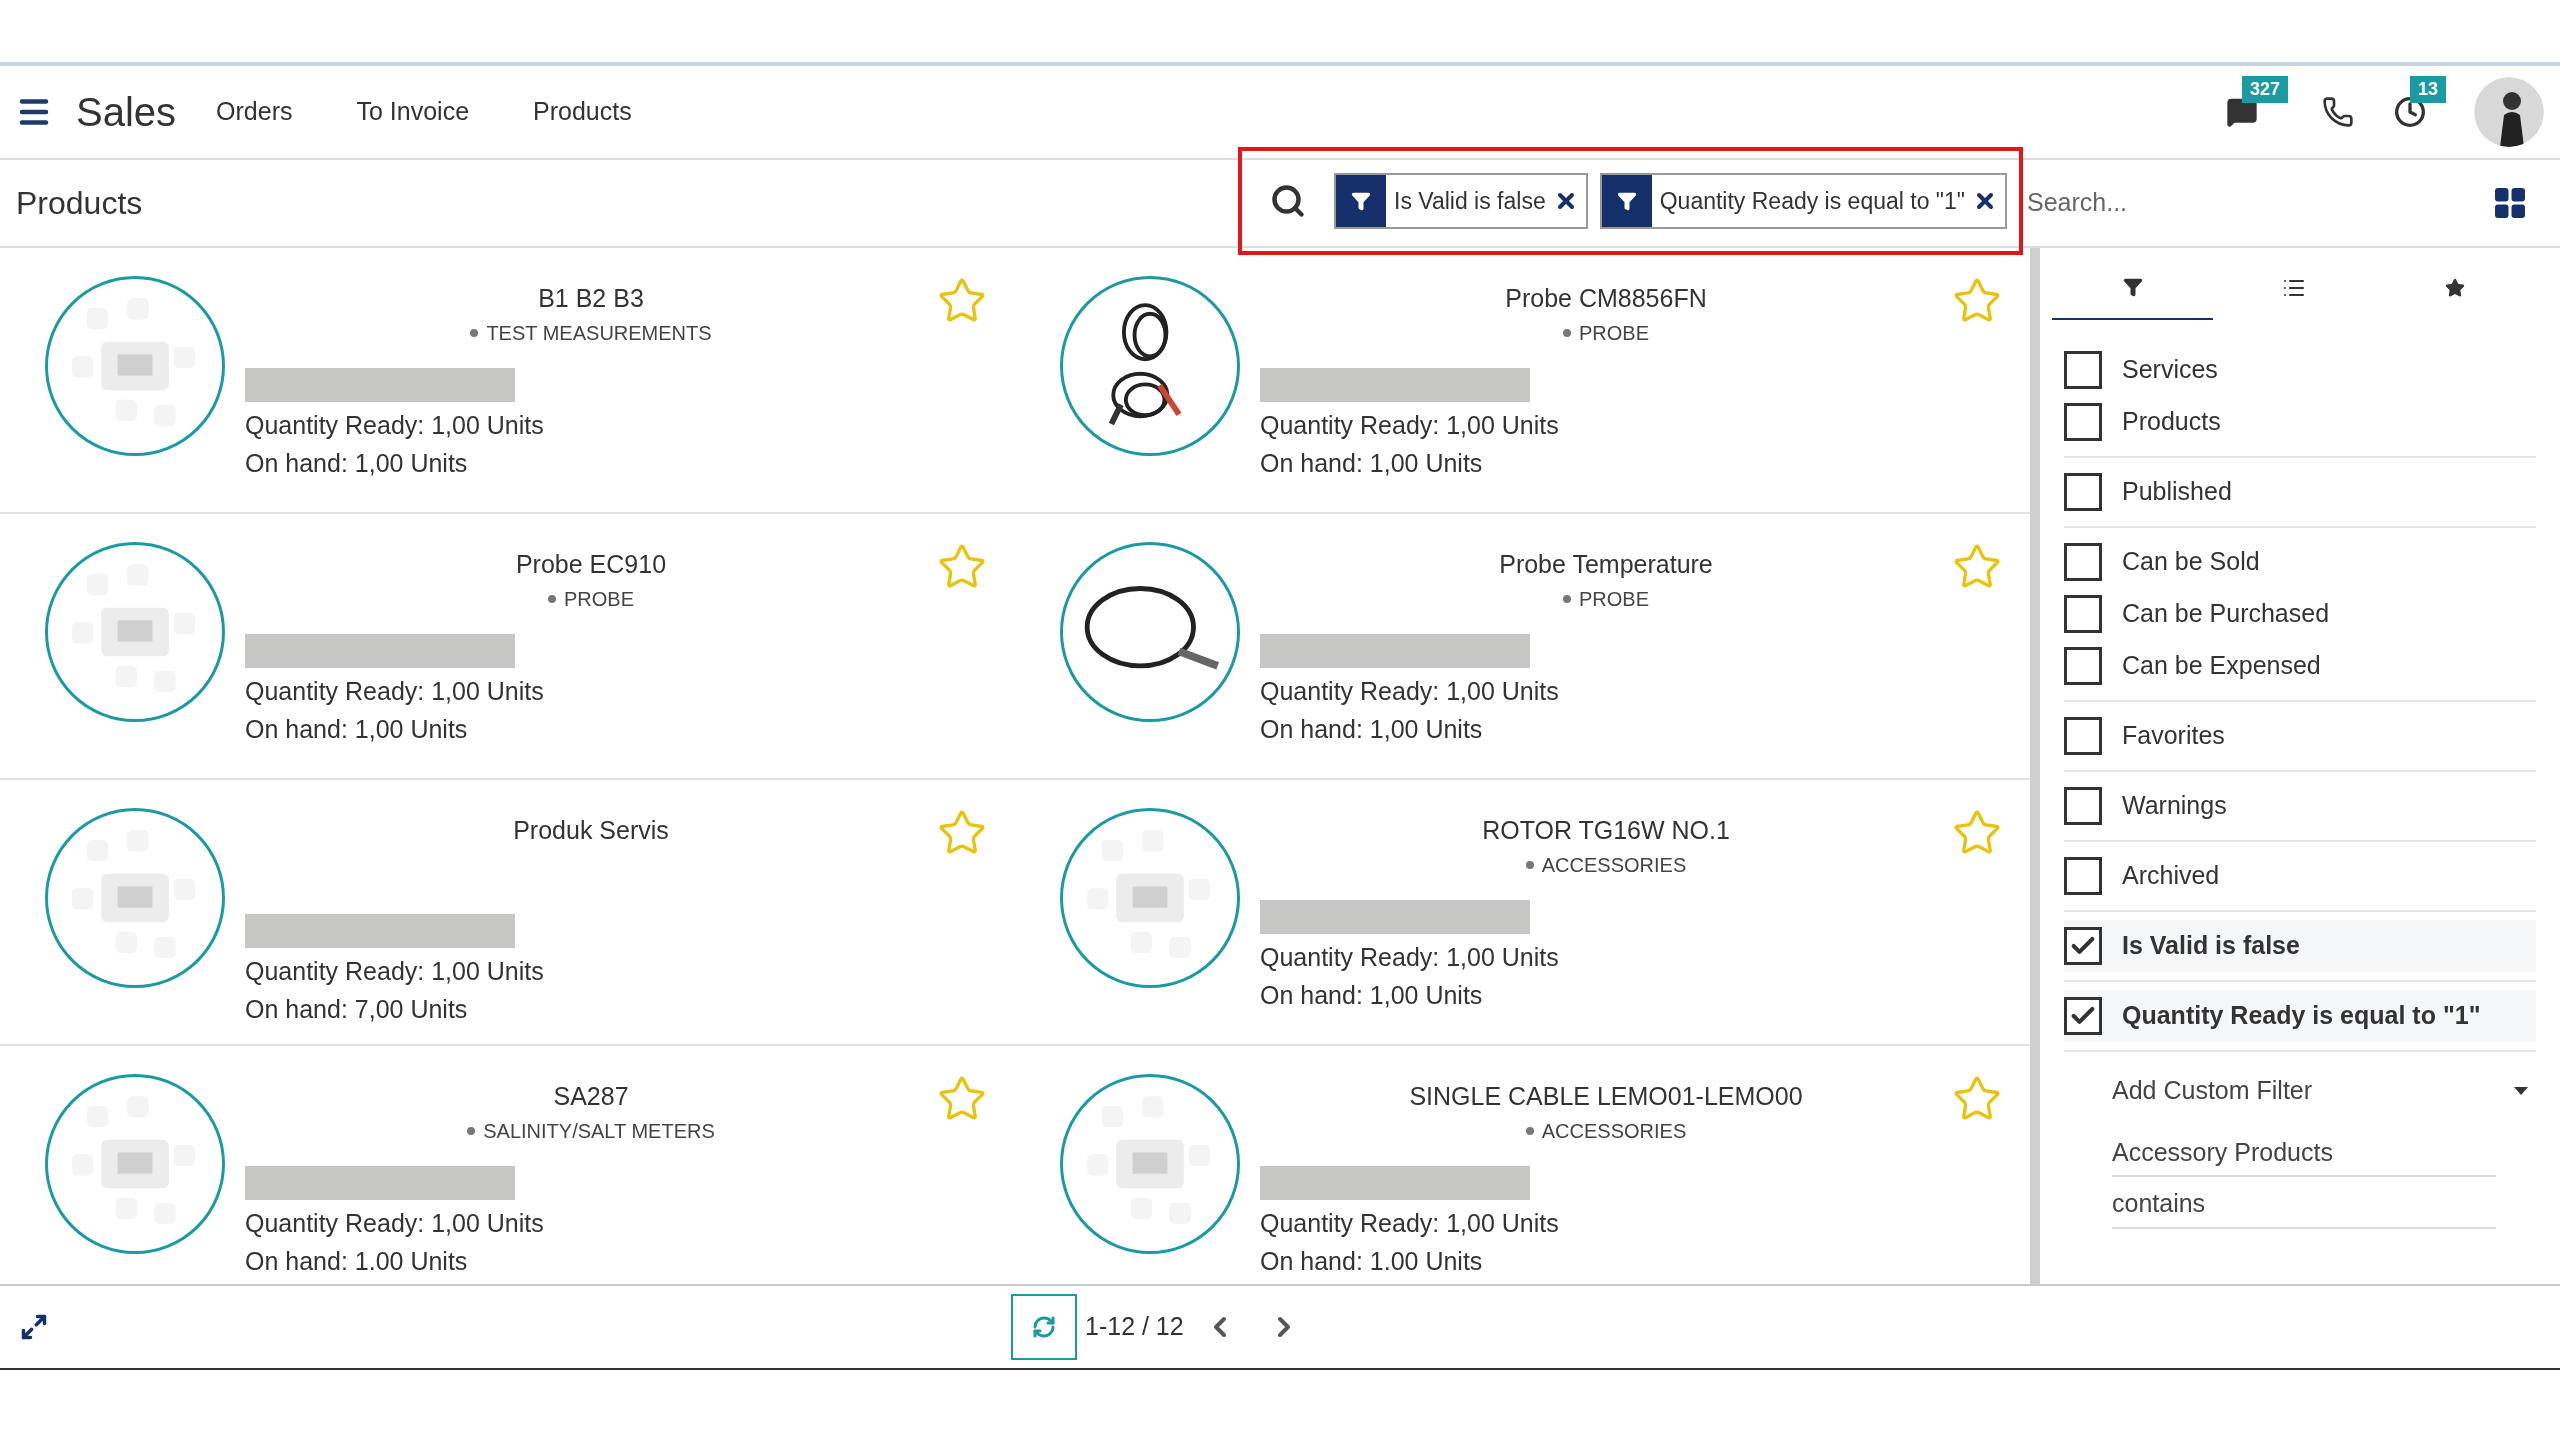 This screenshot has height=1440, width=2560. What do you see at coordinates (2410, 112) in the screenshot?
I see `clock-icon` at bounding box center [2410, 112].